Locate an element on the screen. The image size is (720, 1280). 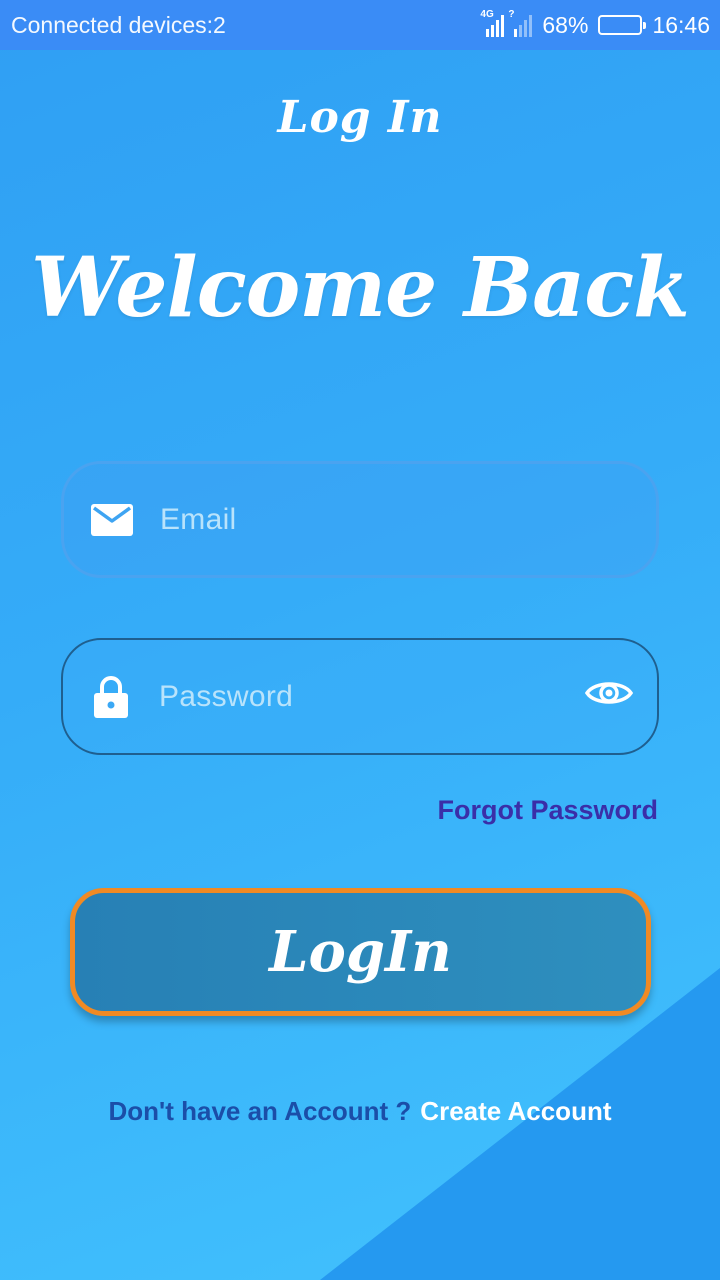
clock: 16:46 is located at coordinates (681, 24).